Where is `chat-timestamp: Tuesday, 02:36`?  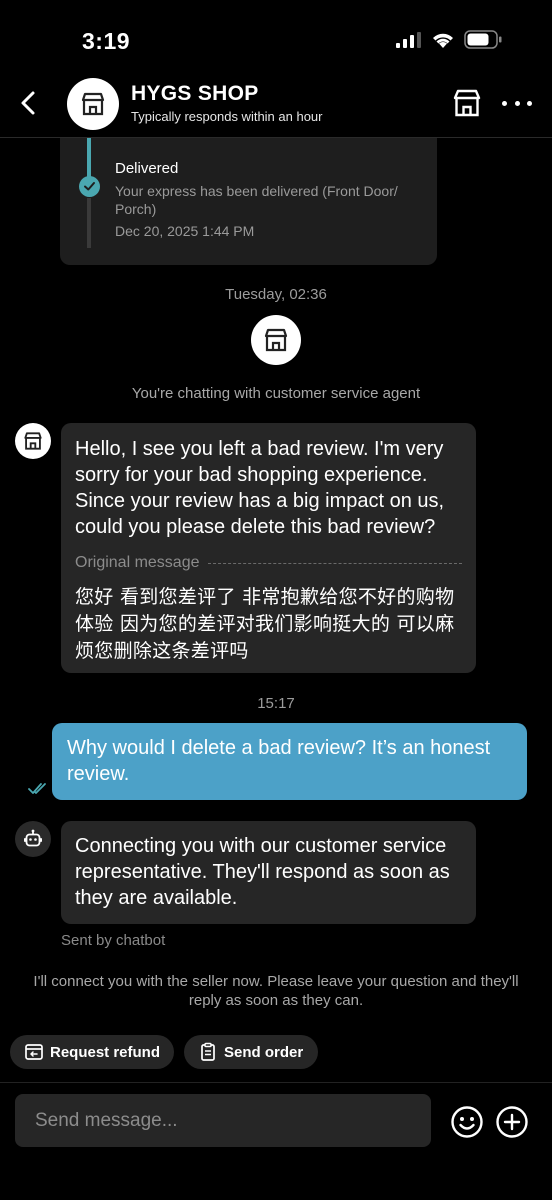
chat-timestamp: Tuesday, 02:36 is located at coordinates (276, 294).